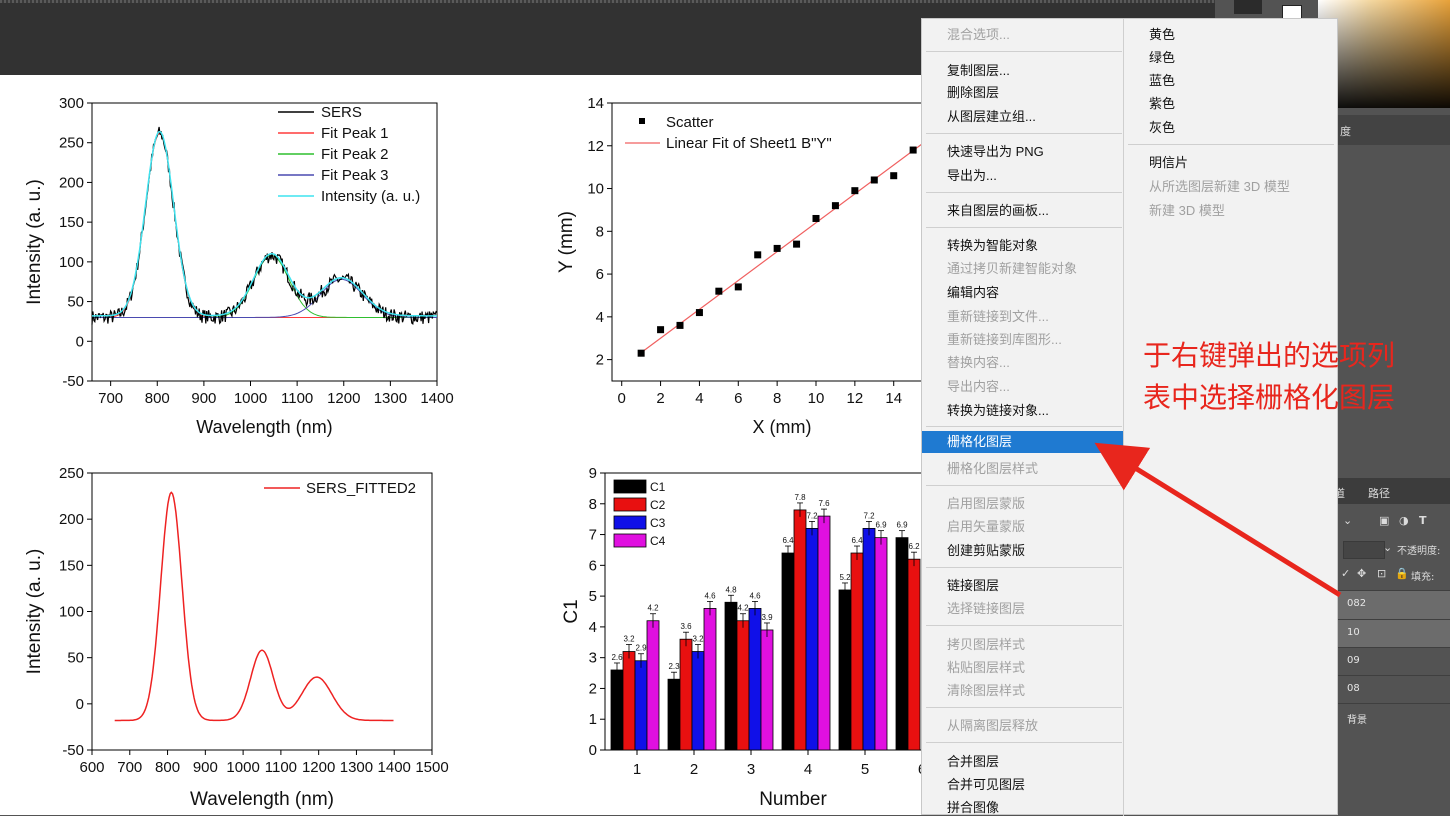 Image resolution: width=1450 pixels, height=816 pixels. I want to click on x-tick-label: 900, so click(203, 398).